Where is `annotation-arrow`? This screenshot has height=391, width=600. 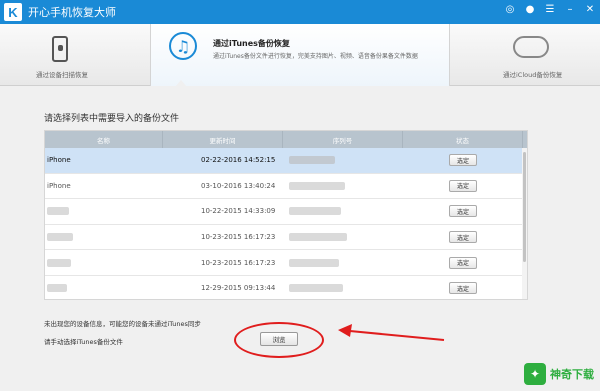 annotation-arrow is located at coordinates (391, 332).